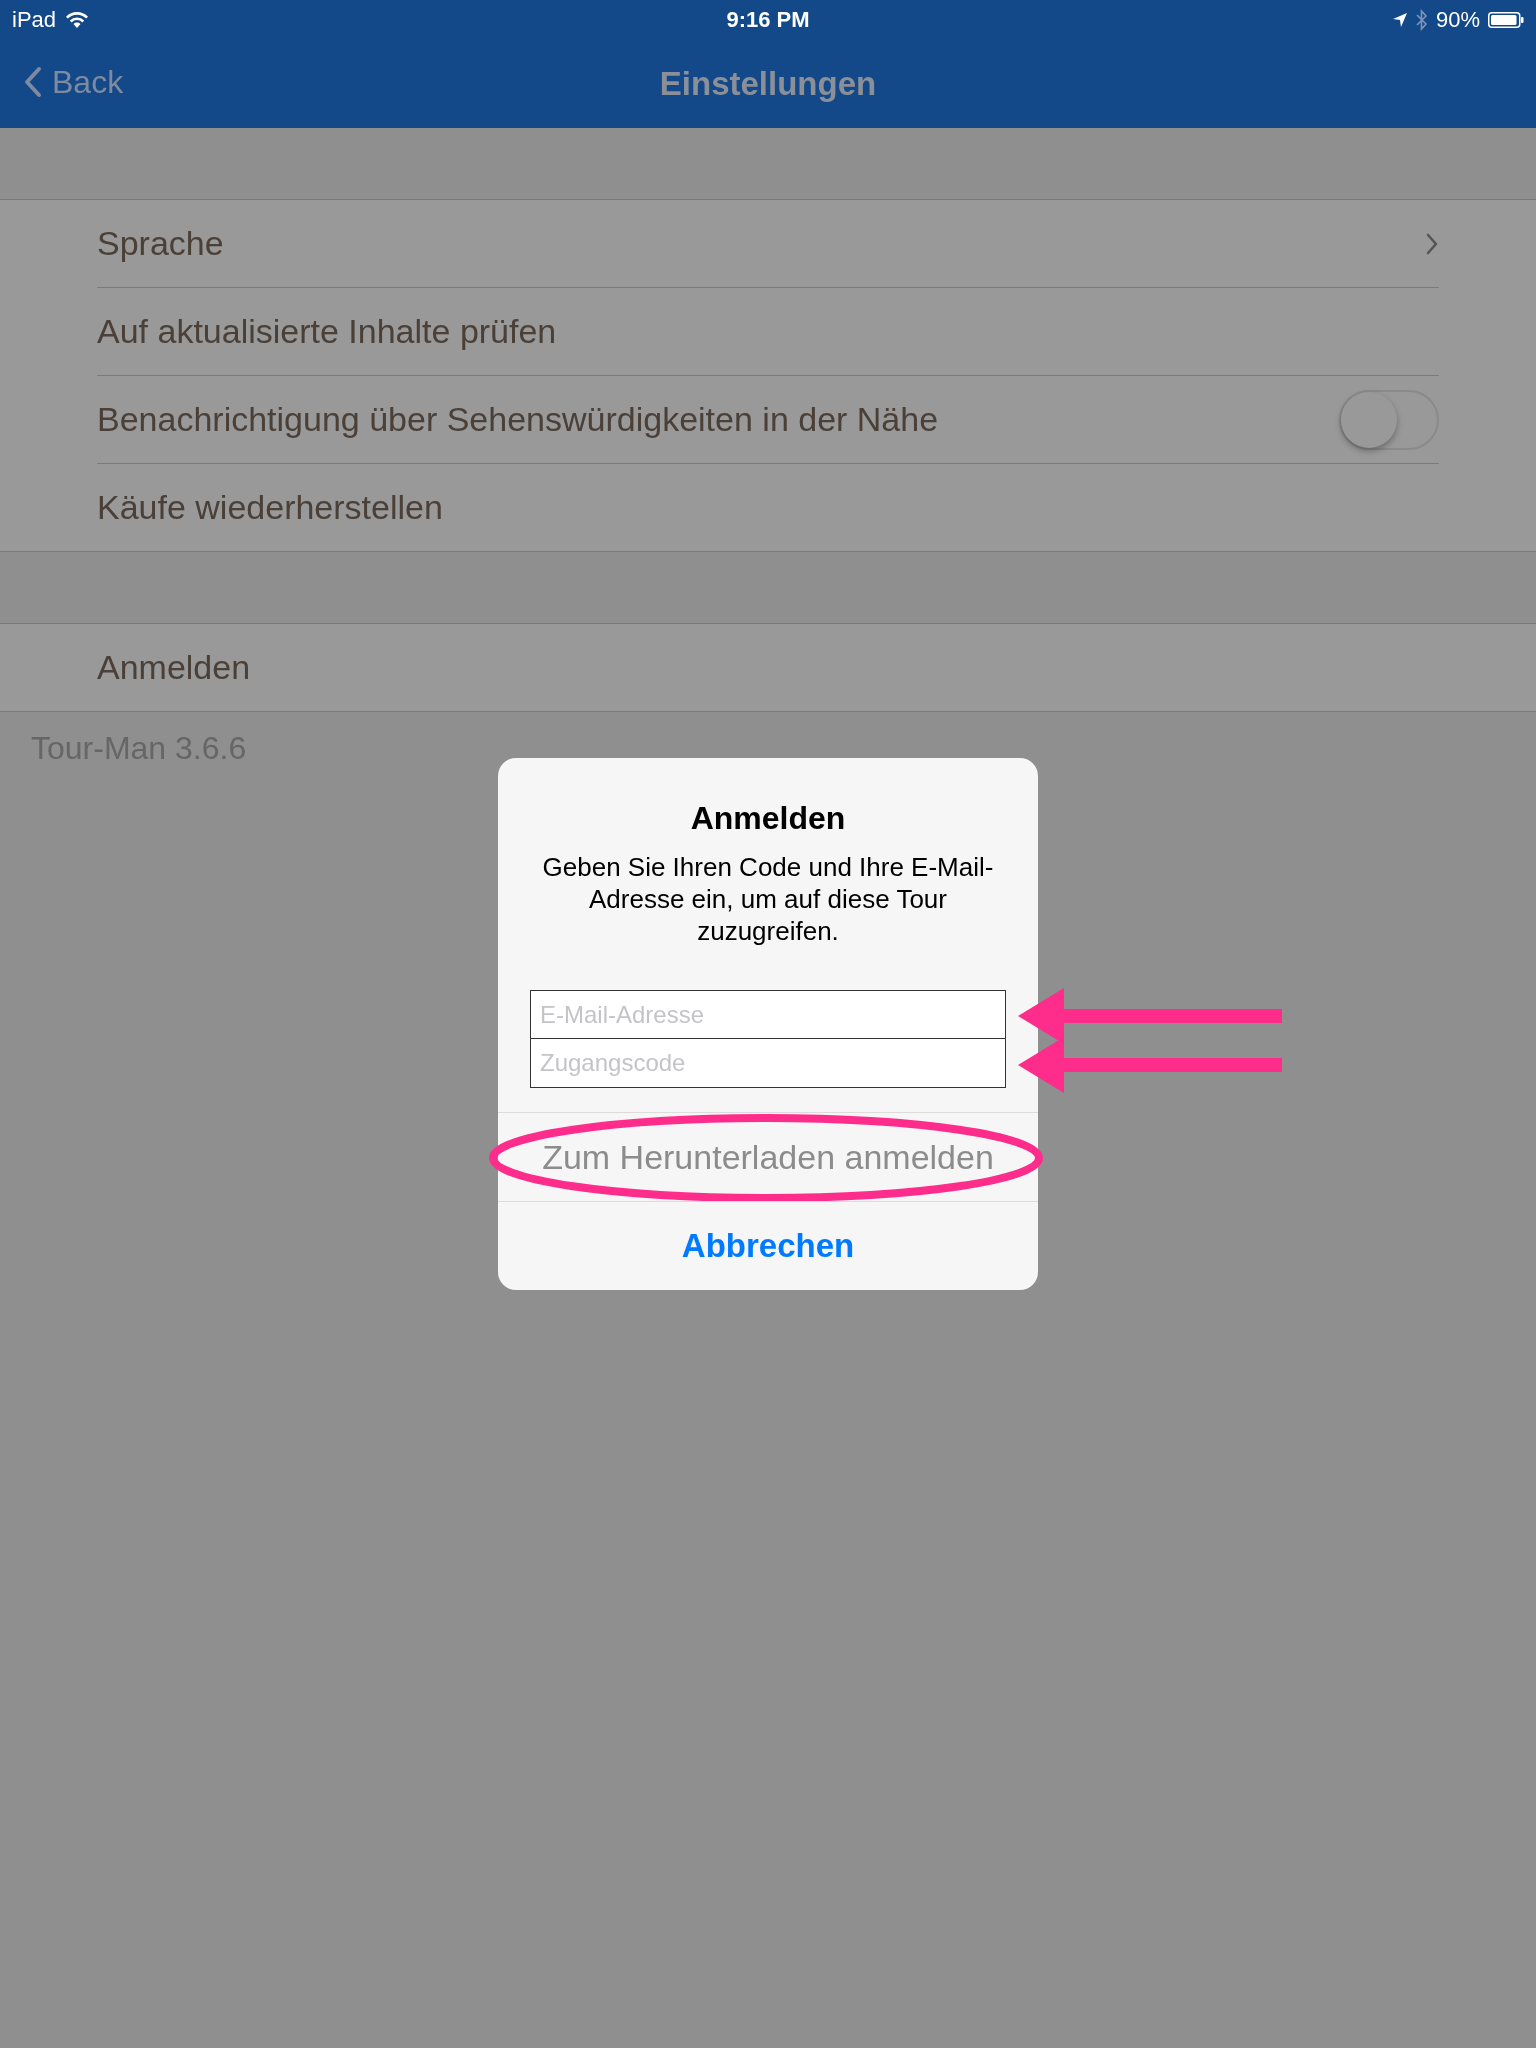 This screenshot has height=2048, width=1536. I want to click on settings-row: Käufe wiederherstellen, so click(768, 507).